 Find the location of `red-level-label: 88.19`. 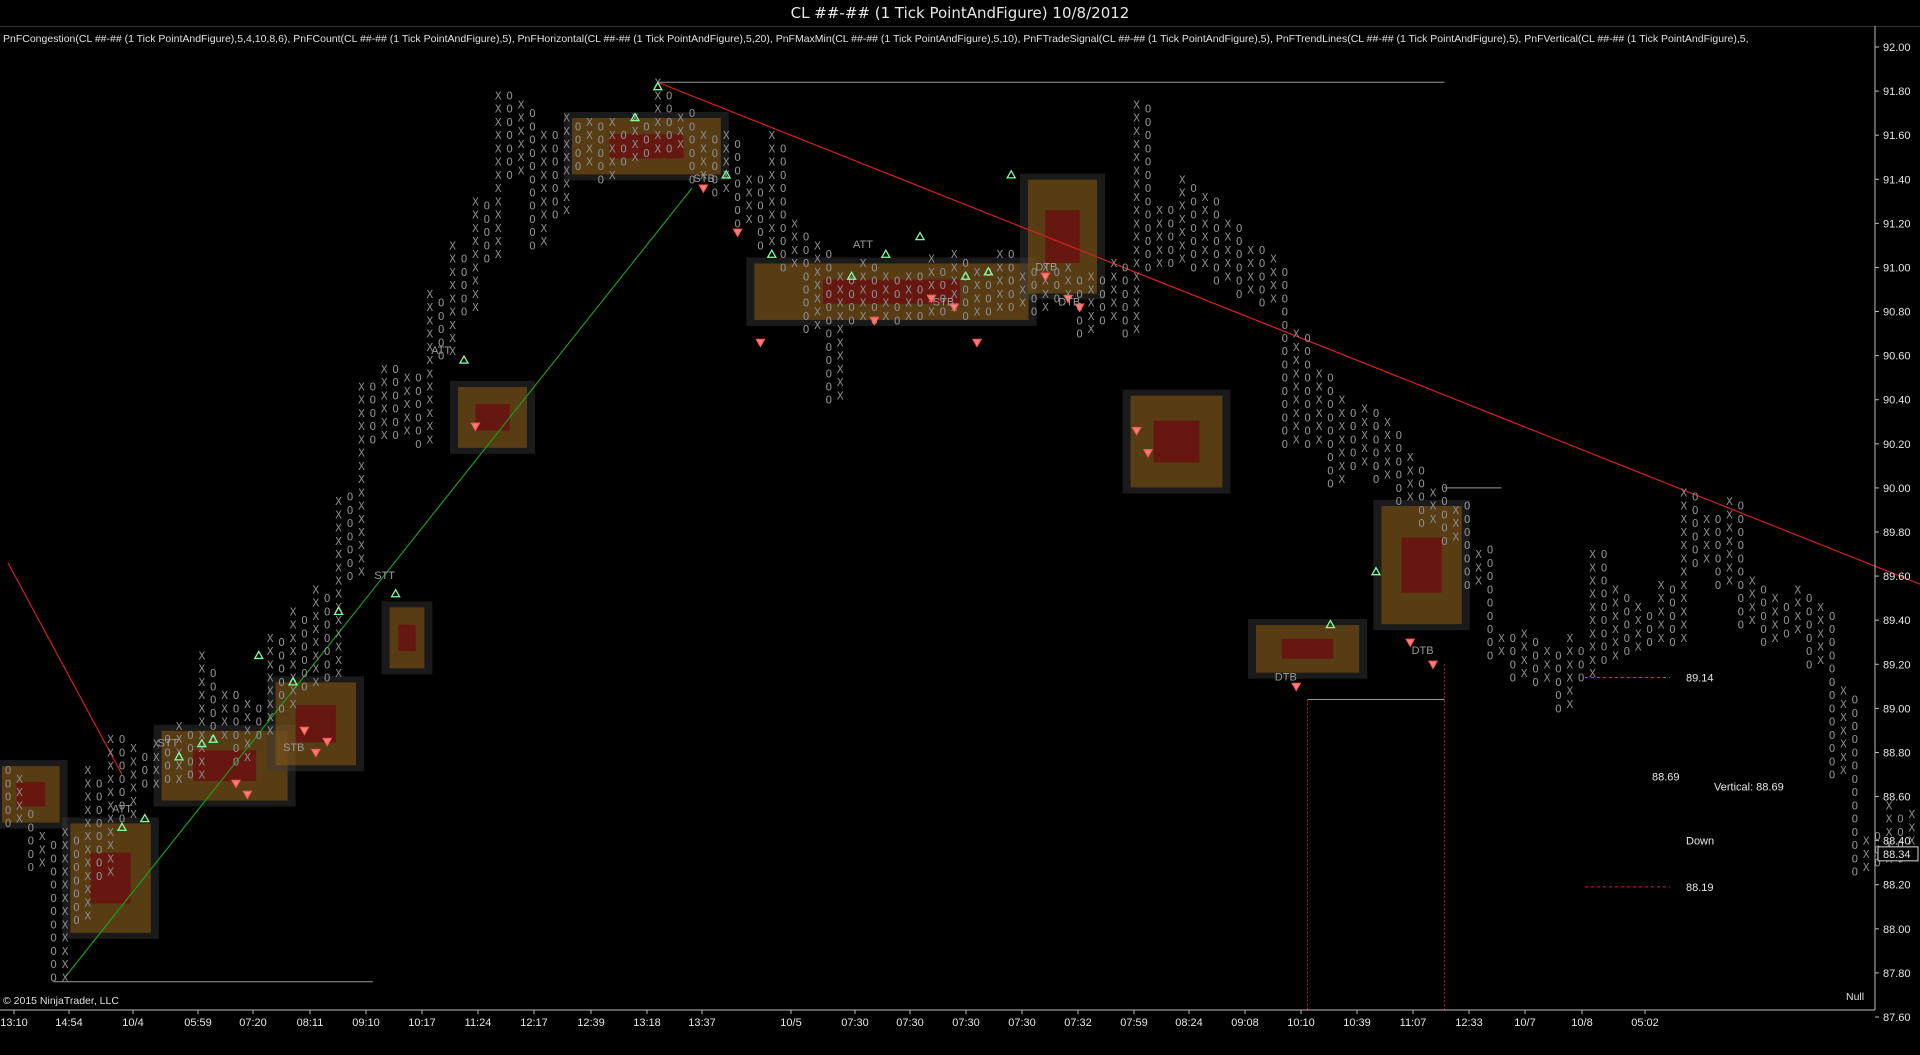

red-level-label: 88.19 is located at coordinates (1700, 888).